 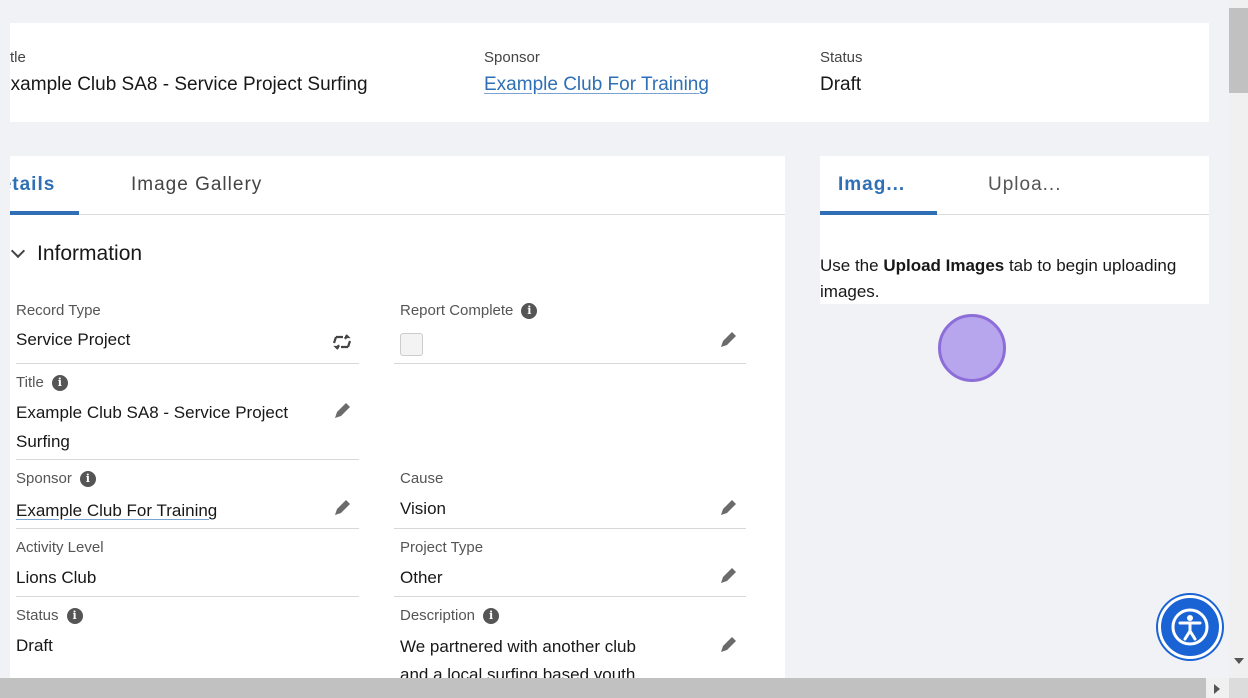 What do you see at coordinates (43, 441) in the screenshot?
I see `title-value-line2: Surfing` at bounding box center [43, 441].